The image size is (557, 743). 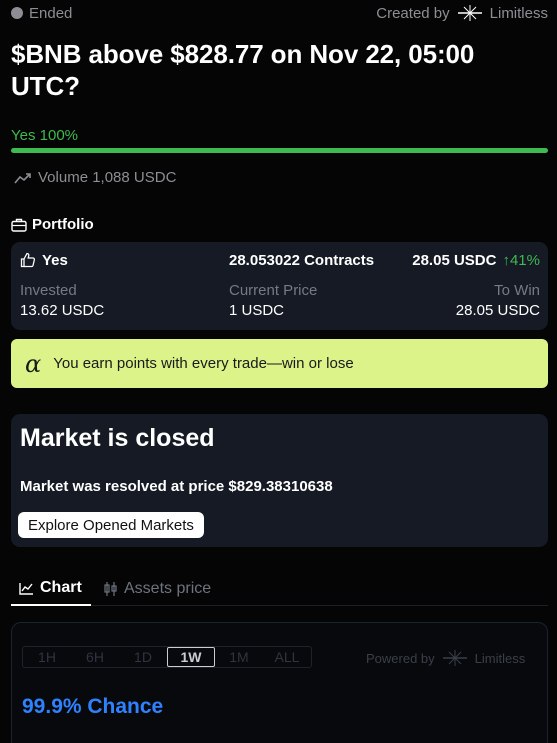 I want to click on chart-tabs: Chart Assets price, so click(x=279, y=589).